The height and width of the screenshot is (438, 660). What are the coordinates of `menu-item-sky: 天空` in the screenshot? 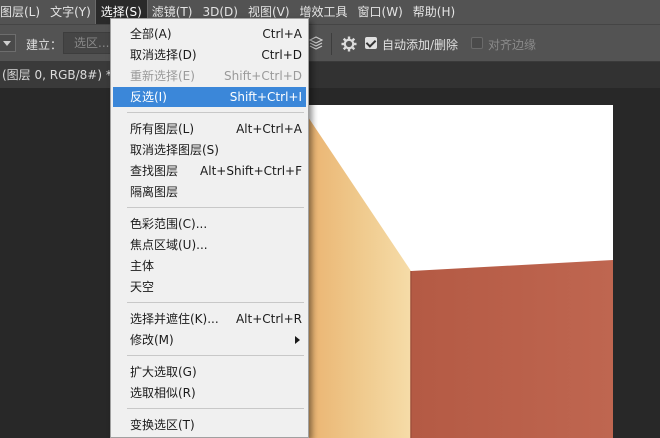 It's located at (209, 287).